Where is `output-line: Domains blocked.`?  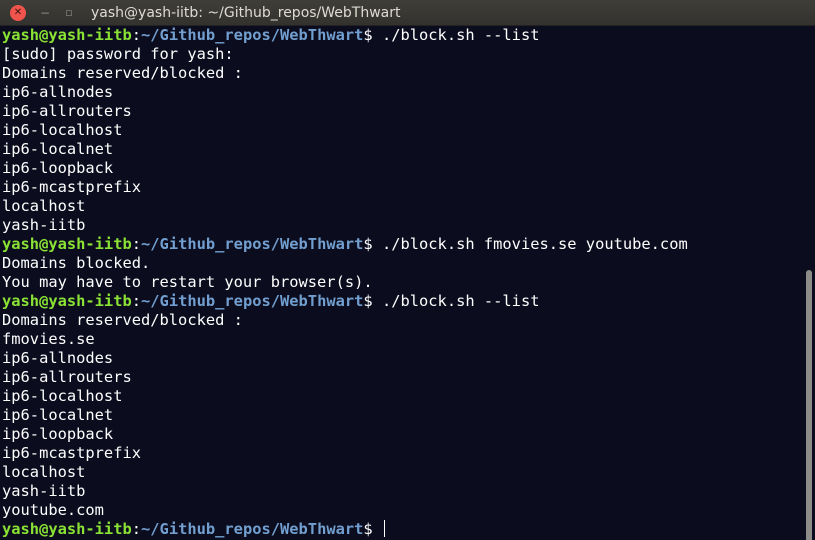
output-line: Domains blocked. is located at coordinates (76, 263).